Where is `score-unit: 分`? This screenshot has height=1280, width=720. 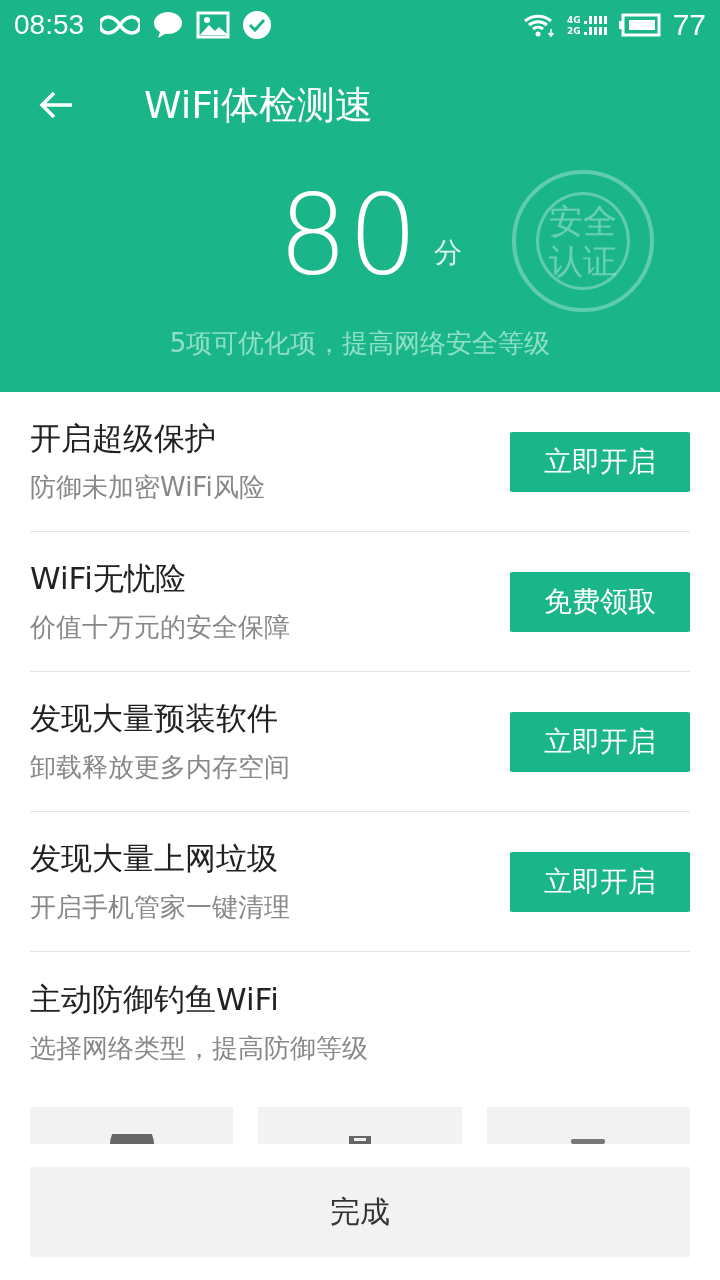
score-unit: 分 is located at coordinates (448, 253).